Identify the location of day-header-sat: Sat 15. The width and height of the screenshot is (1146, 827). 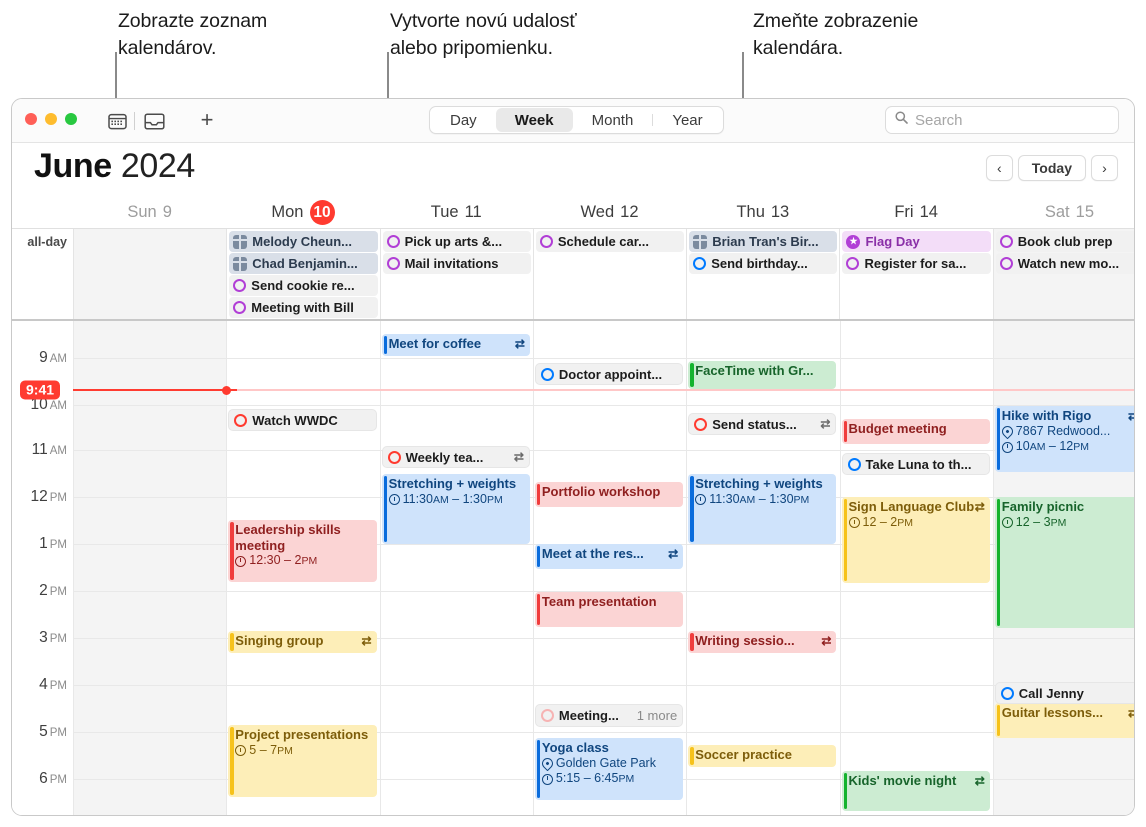
(1063, 212).